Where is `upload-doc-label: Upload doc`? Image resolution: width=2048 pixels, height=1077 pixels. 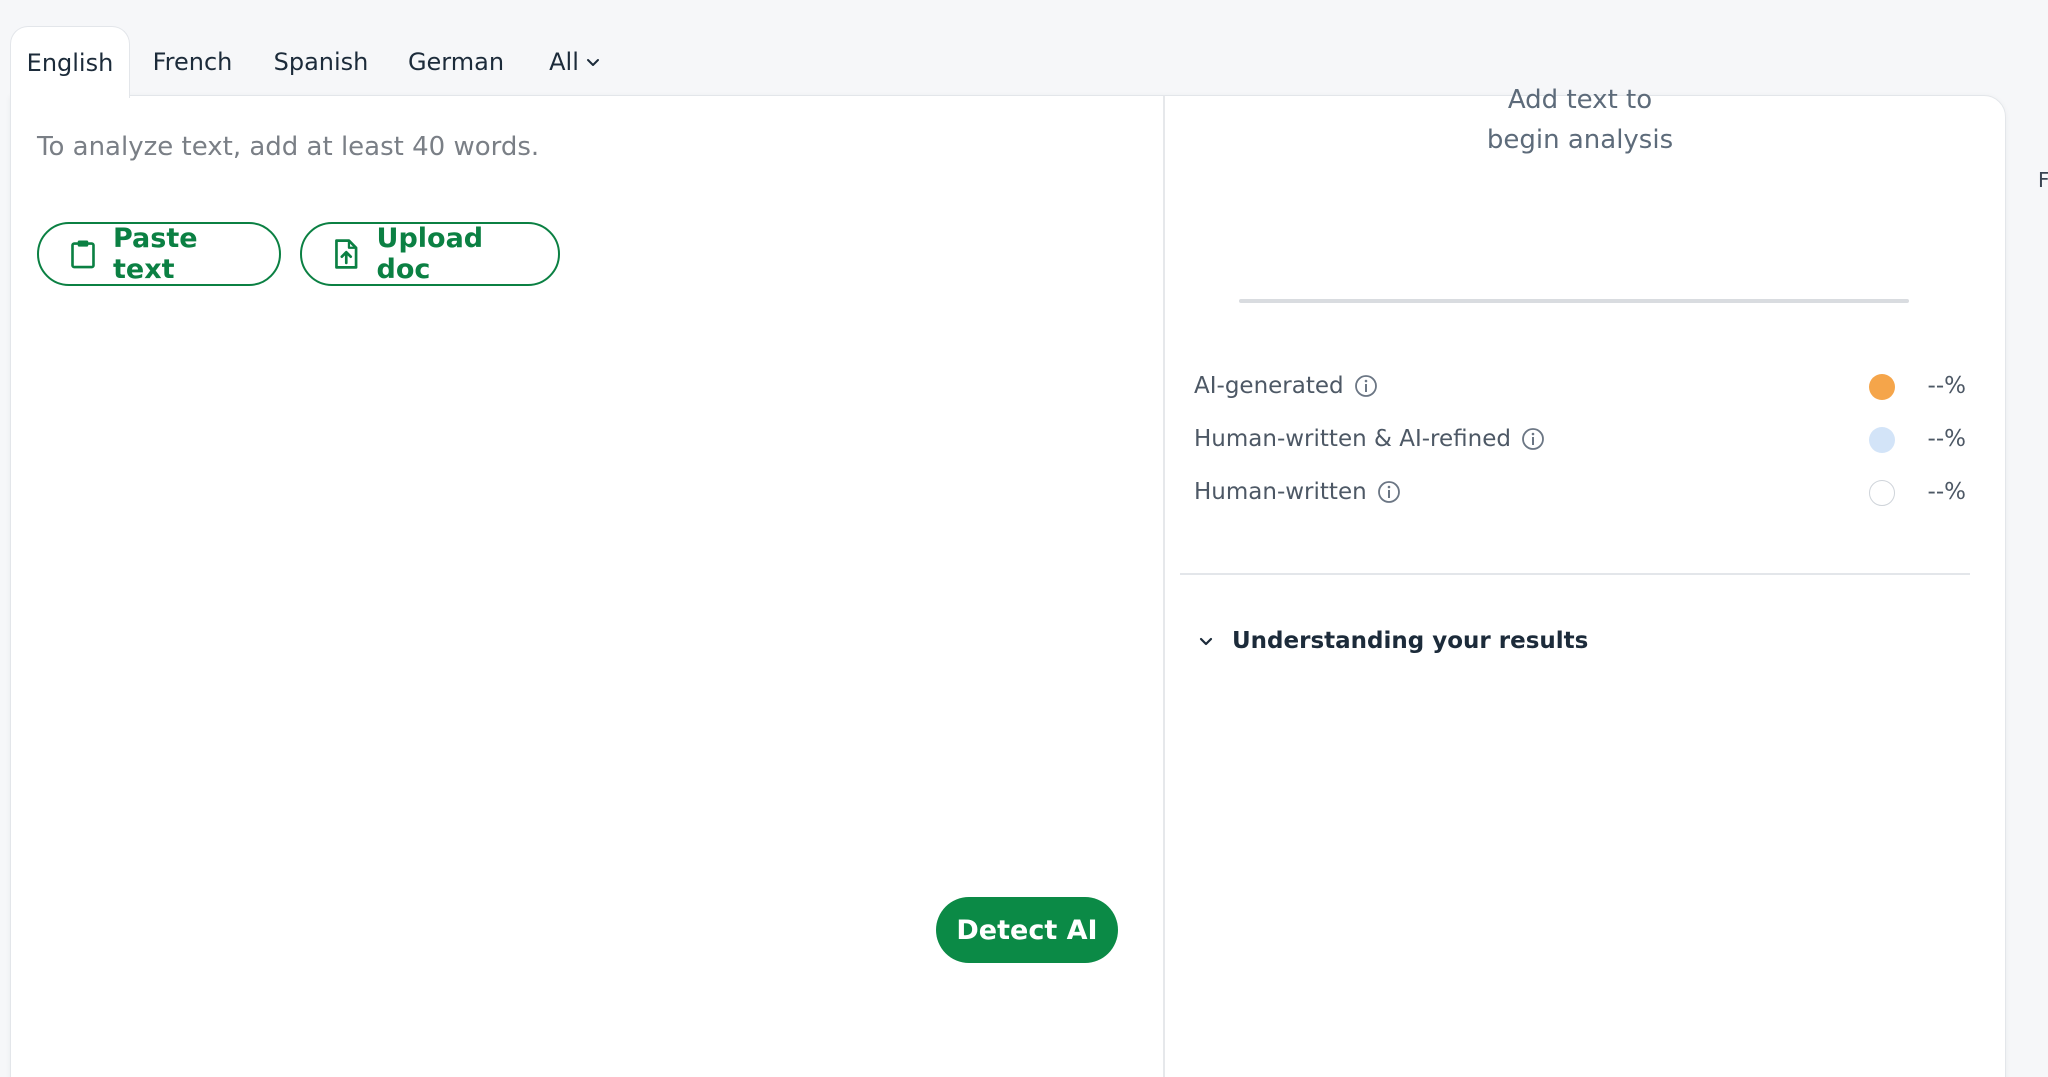
upload-doc-label: Upload doc is located at coordinates (430, 254).